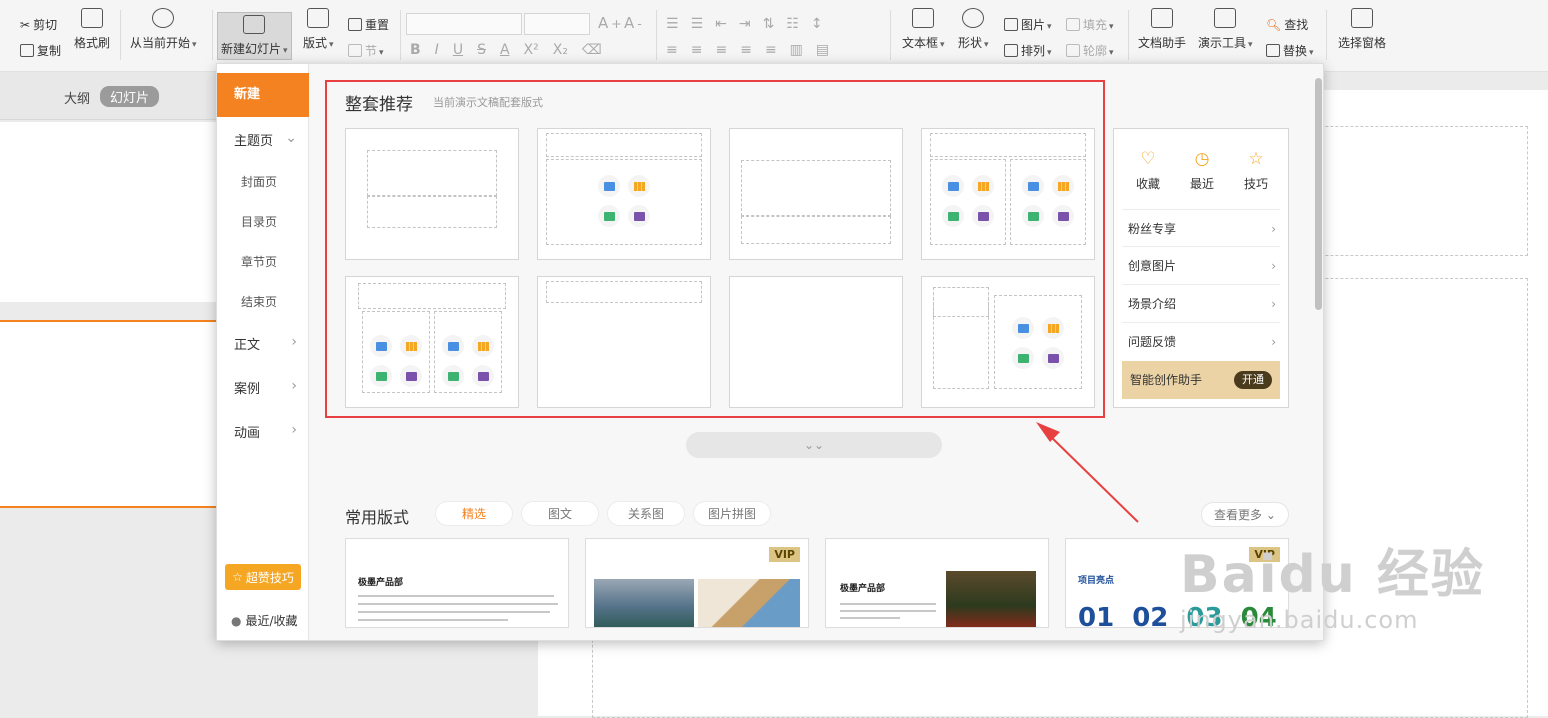 The width and height of the screenshot is (1548, 718). What do you see at coordinates (973, 29) in the screenshot?
I see `shape-button: 形状` at bounding box center [973, 29].